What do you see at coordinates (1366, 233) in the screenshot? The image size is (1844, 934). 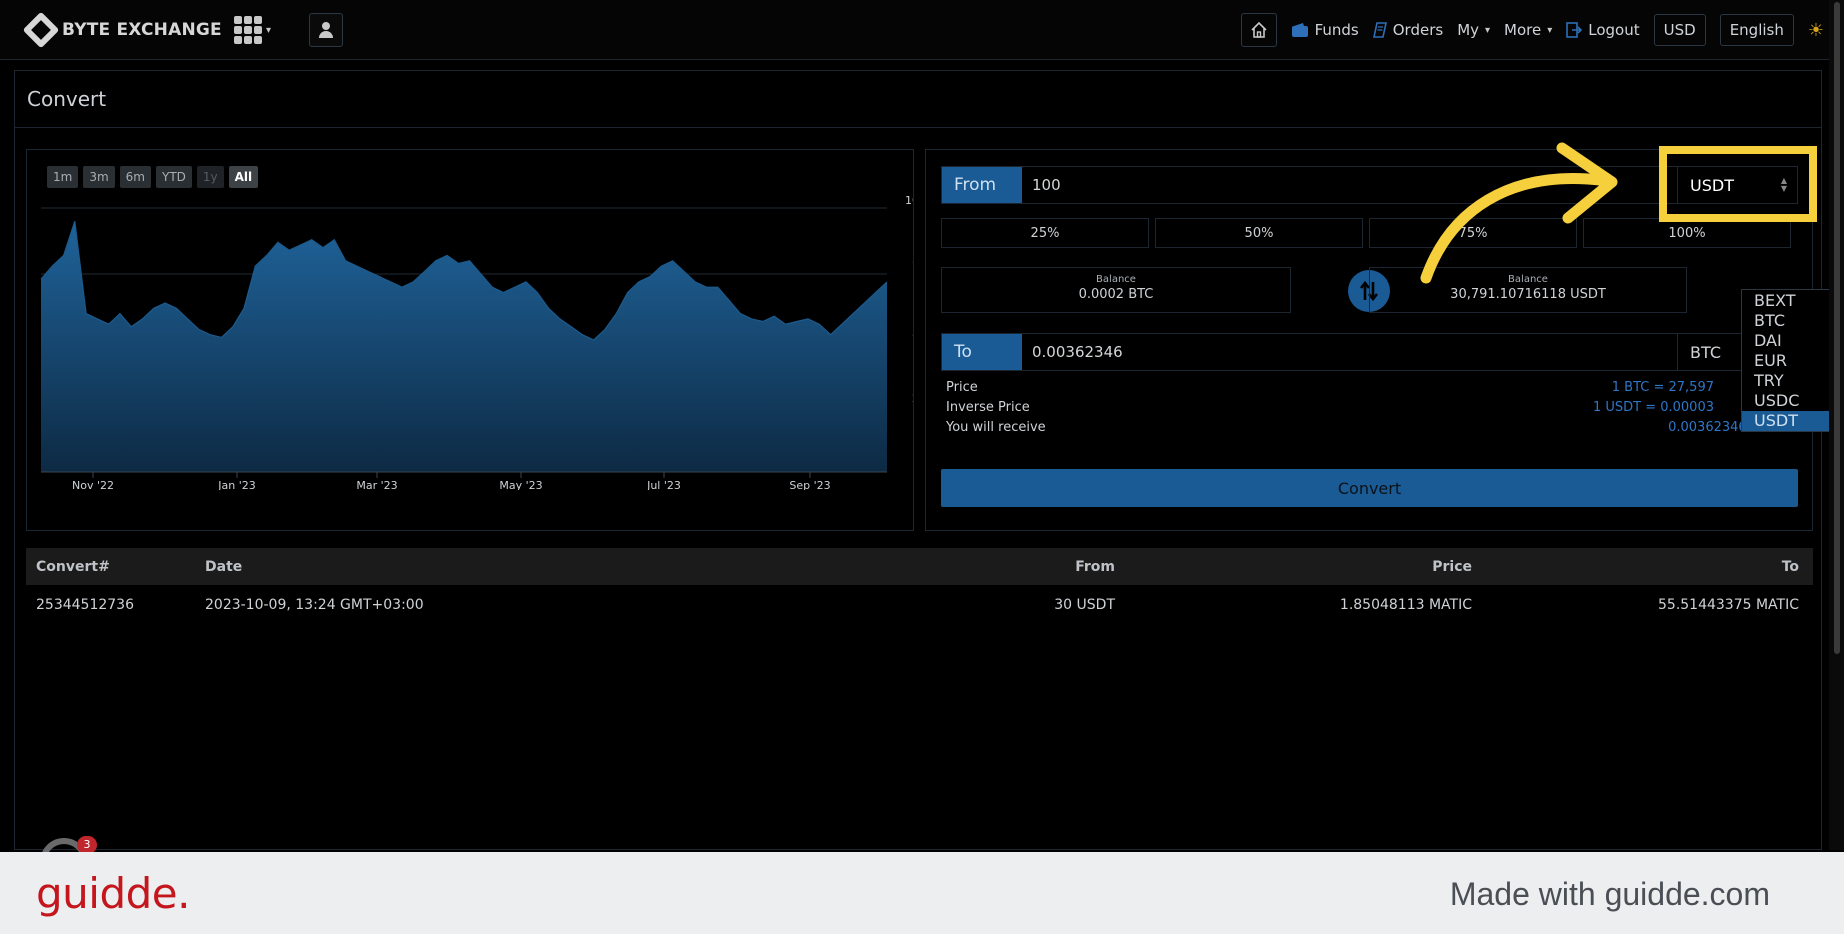 I see `percent-buttons: 25% 50% 75% 100%` at bounding box center [1366, 233].